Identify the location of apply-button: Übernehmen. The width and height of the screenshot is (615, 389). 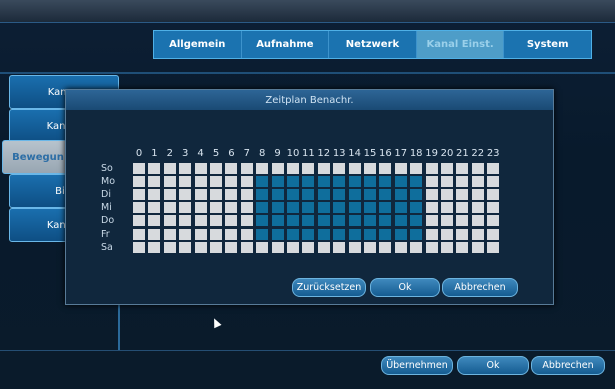
(417, 365).